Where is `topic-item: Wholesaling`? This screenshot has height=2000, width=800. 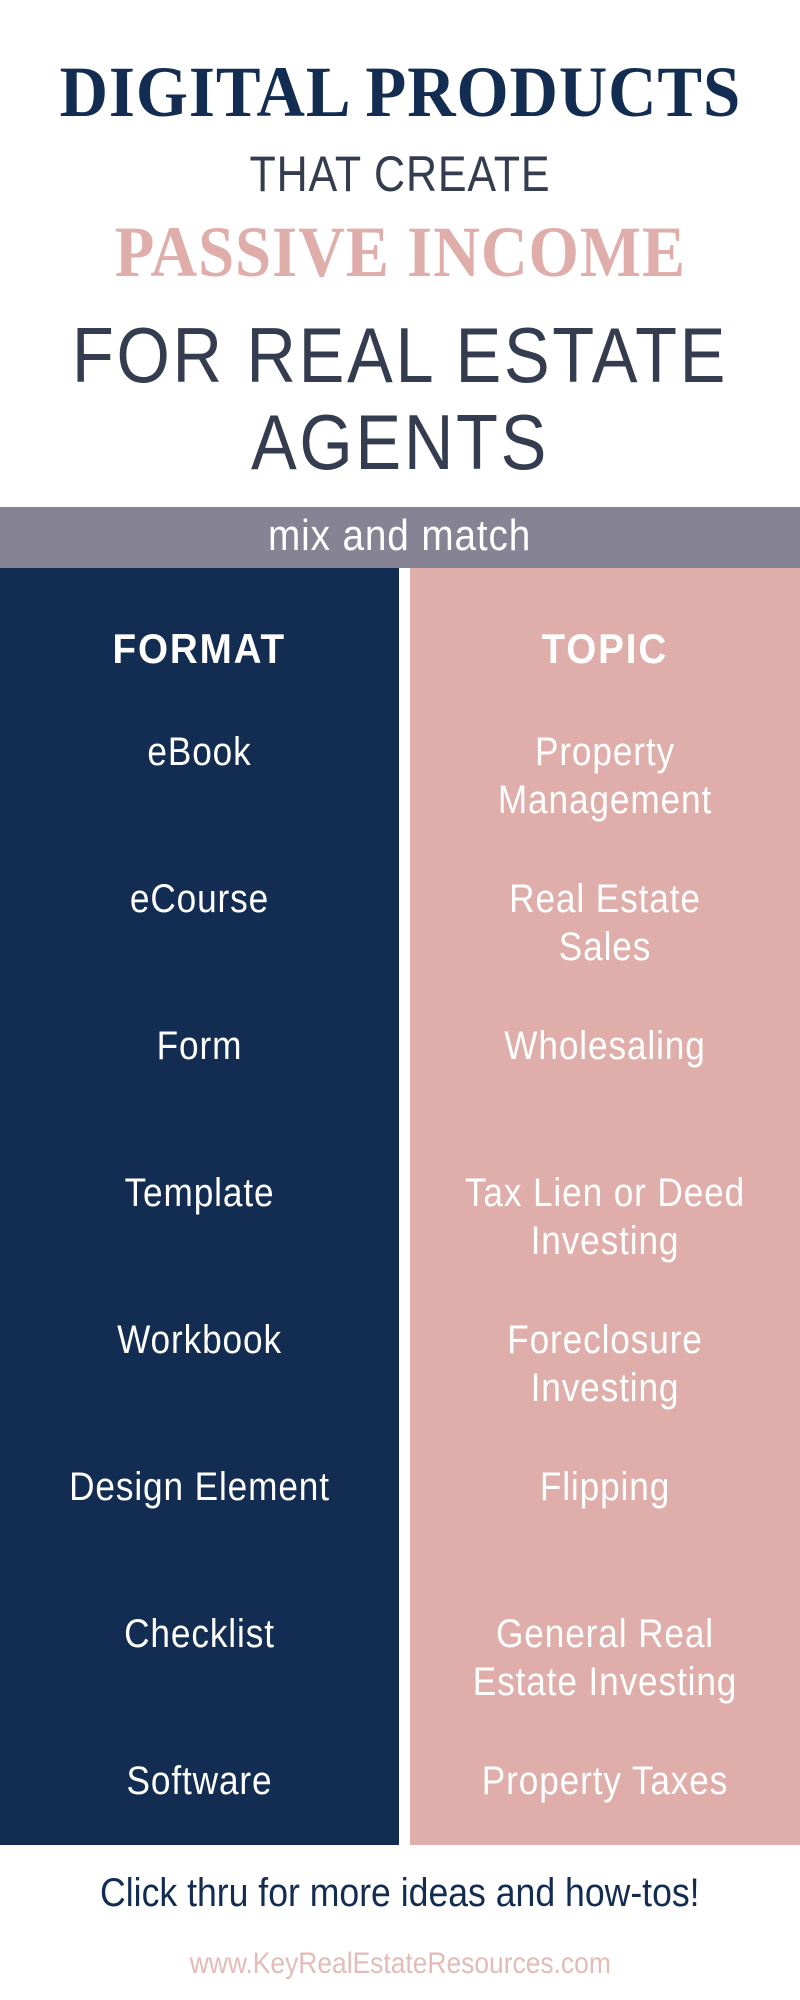 topic-item: Wholesaling is located at coordinates (605, 1046).